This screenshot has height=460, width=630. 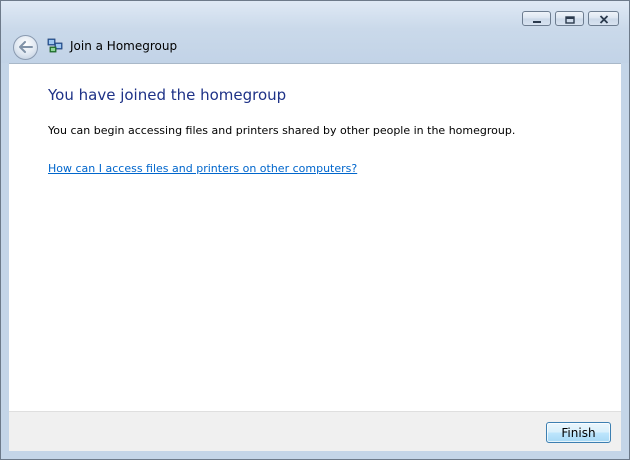 I want to click on minimize-button, so click(x=536, y=18).